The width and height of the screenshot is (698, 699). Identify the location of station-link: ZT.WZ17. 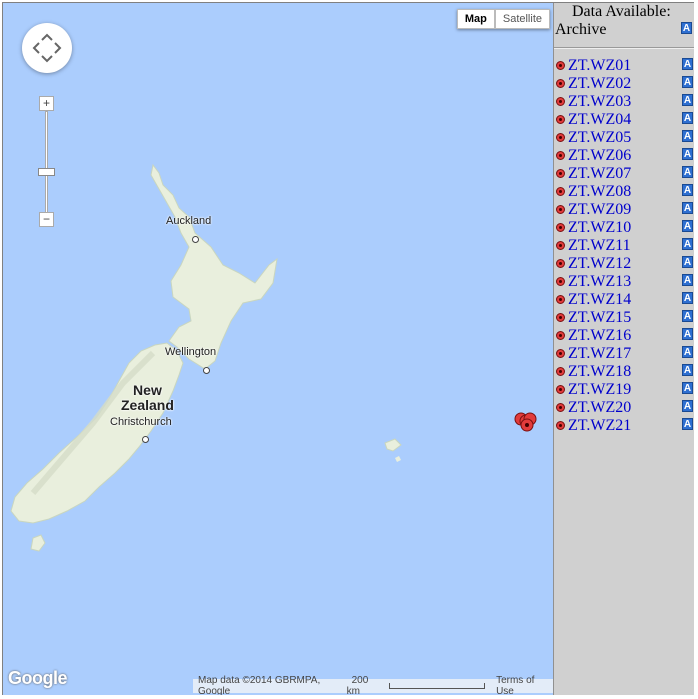
(599, 354).